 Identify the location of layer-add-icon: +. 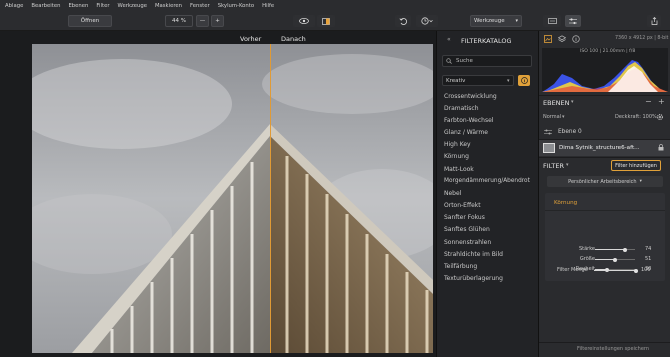
(661, 101).